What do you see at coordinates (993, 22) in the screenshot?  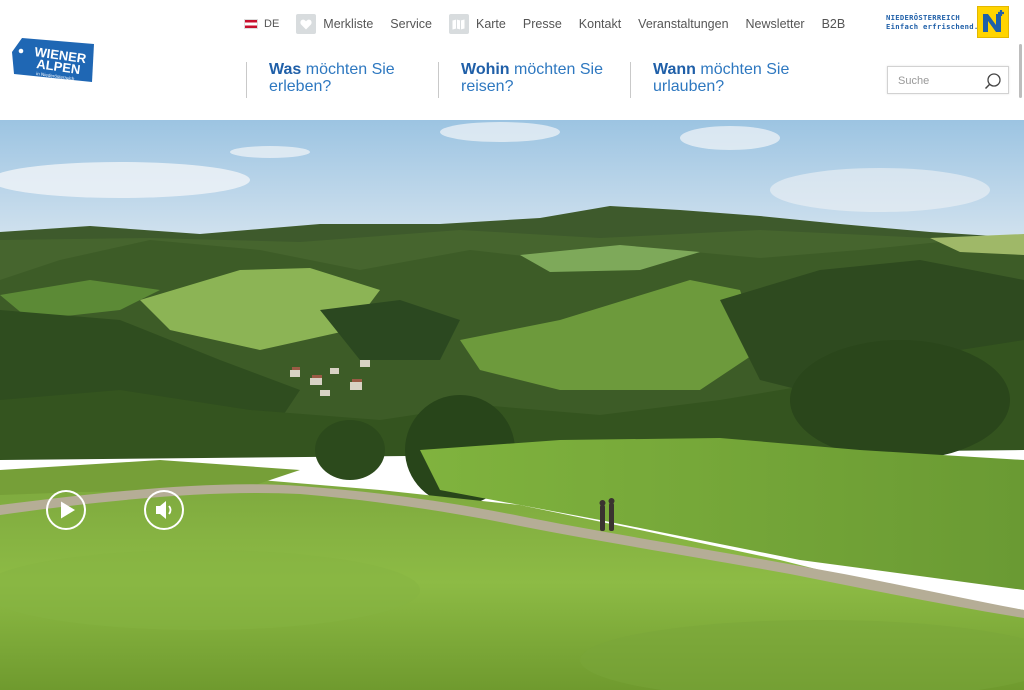 I see `n-badge-icon` at bounding box center [993, 22].